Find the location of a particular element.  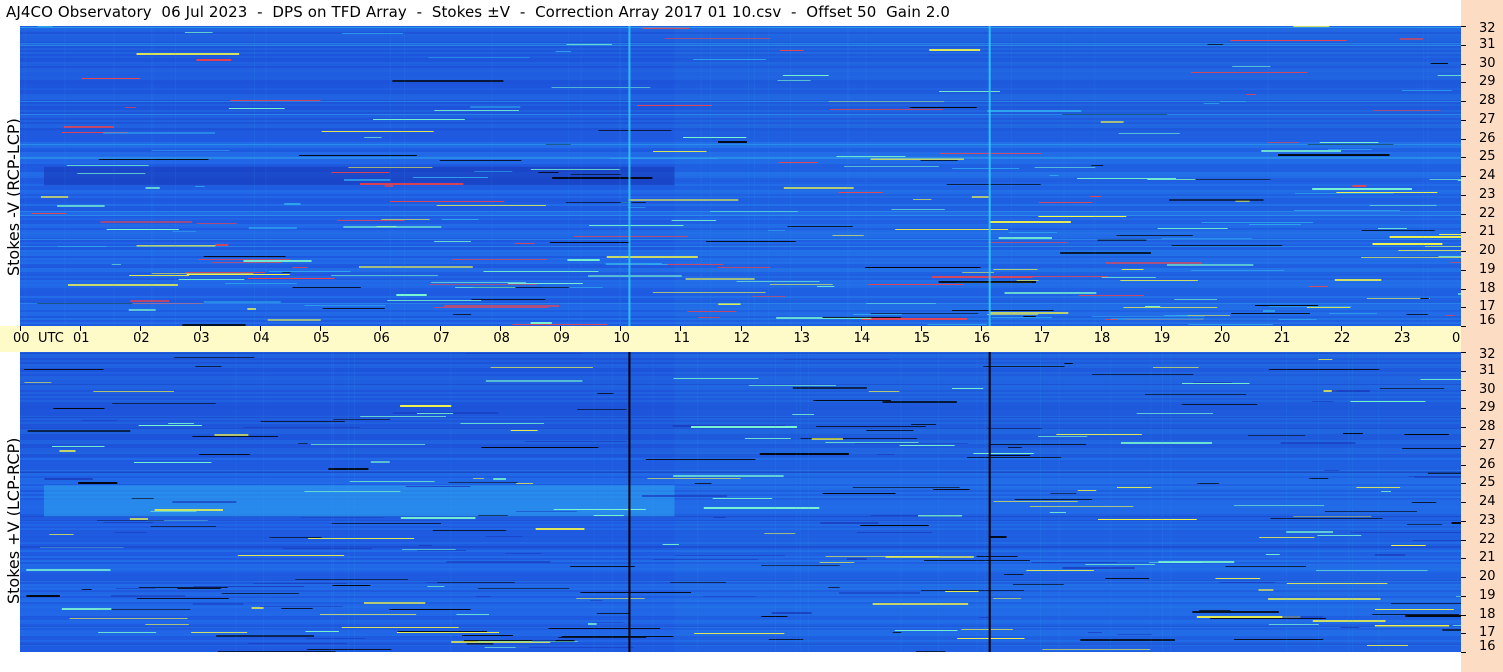

utc-tick-label: 00 is located at coordinates (21, 338).